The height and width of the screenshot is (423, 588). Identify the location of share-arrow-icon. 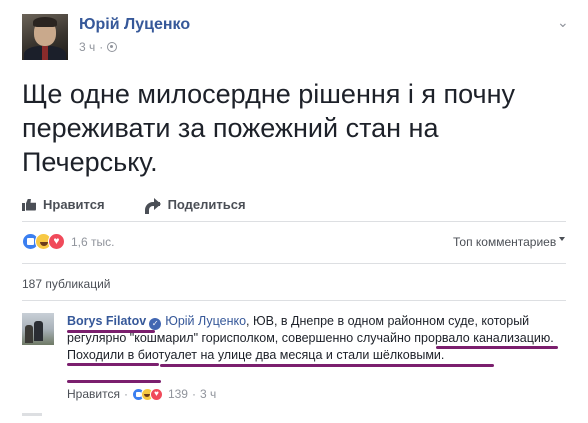
(152, 206).